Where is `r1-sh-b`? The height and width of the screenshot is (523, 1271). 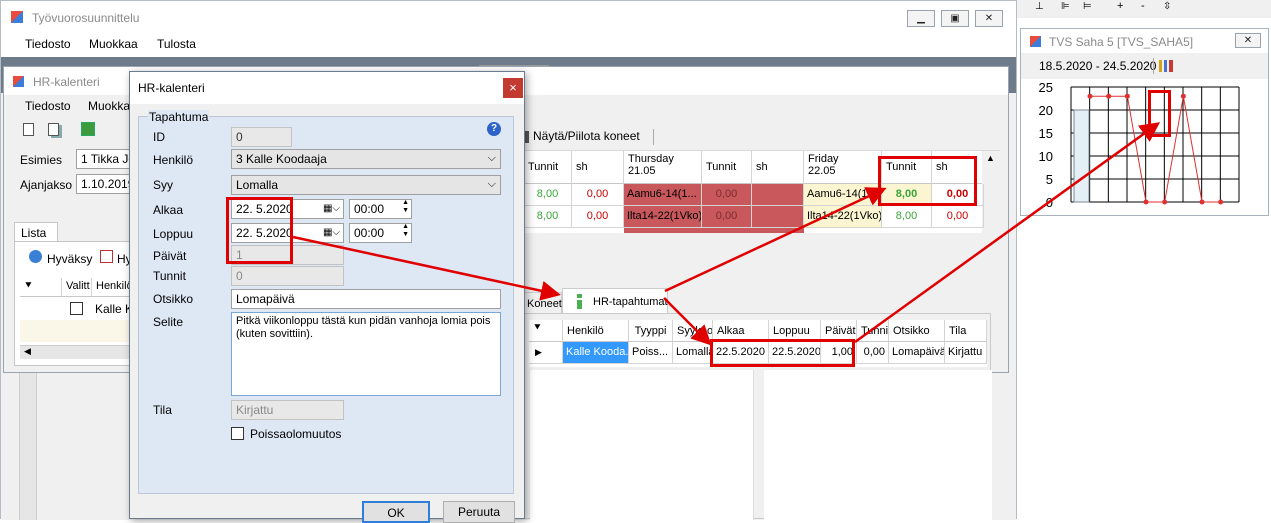
r1-sh-b is located at coordinates (778, 195).